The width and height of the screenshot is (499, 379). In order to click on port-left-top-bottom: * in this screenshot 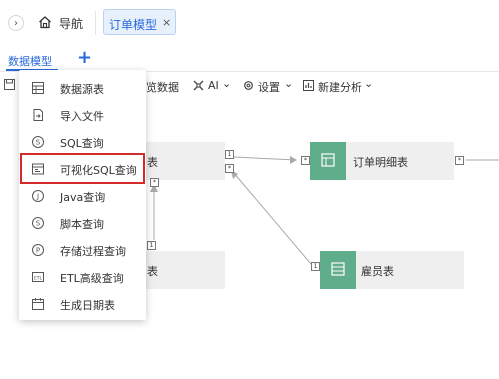, I will do `click(154, 182)`.